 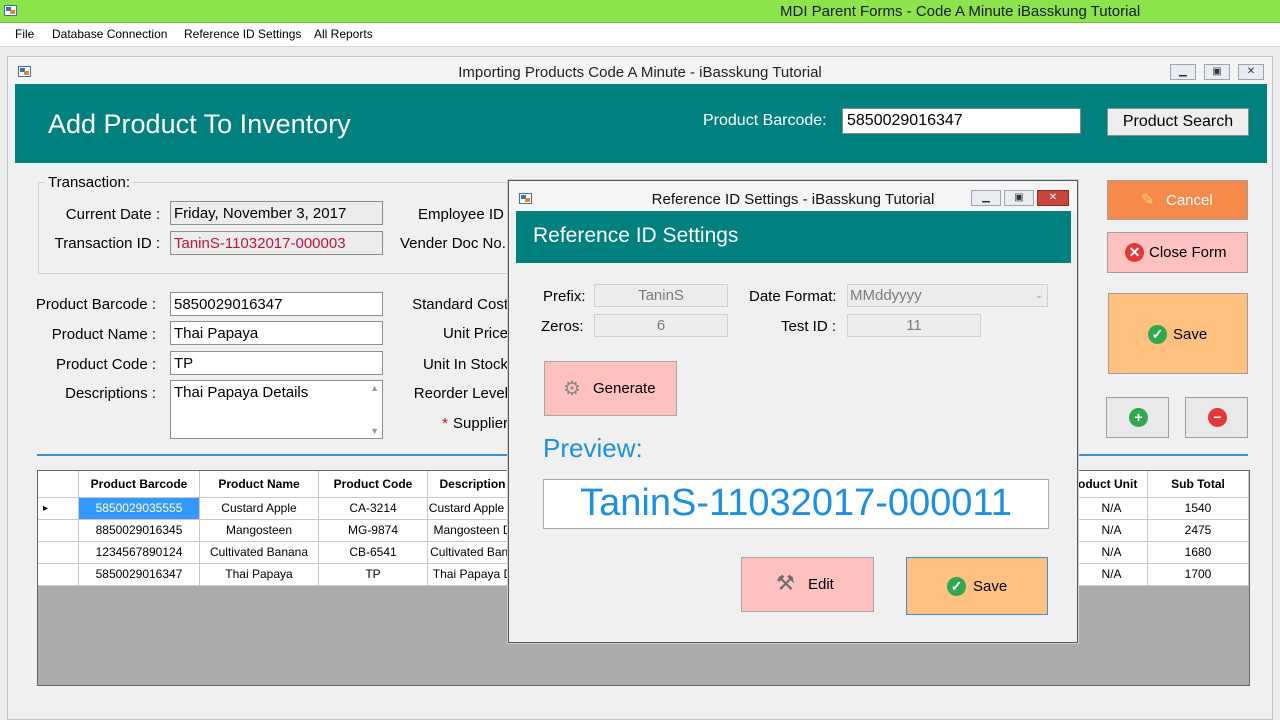 I want to click on plus-circle-icon: +, so click(x=1138, y=417).